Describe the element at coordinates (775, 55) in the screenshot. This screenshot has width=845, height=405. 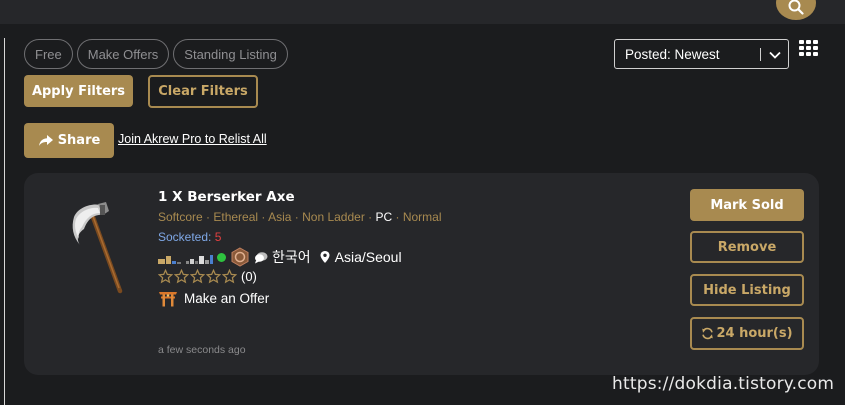
I see `chevron-down-icon` at that location.